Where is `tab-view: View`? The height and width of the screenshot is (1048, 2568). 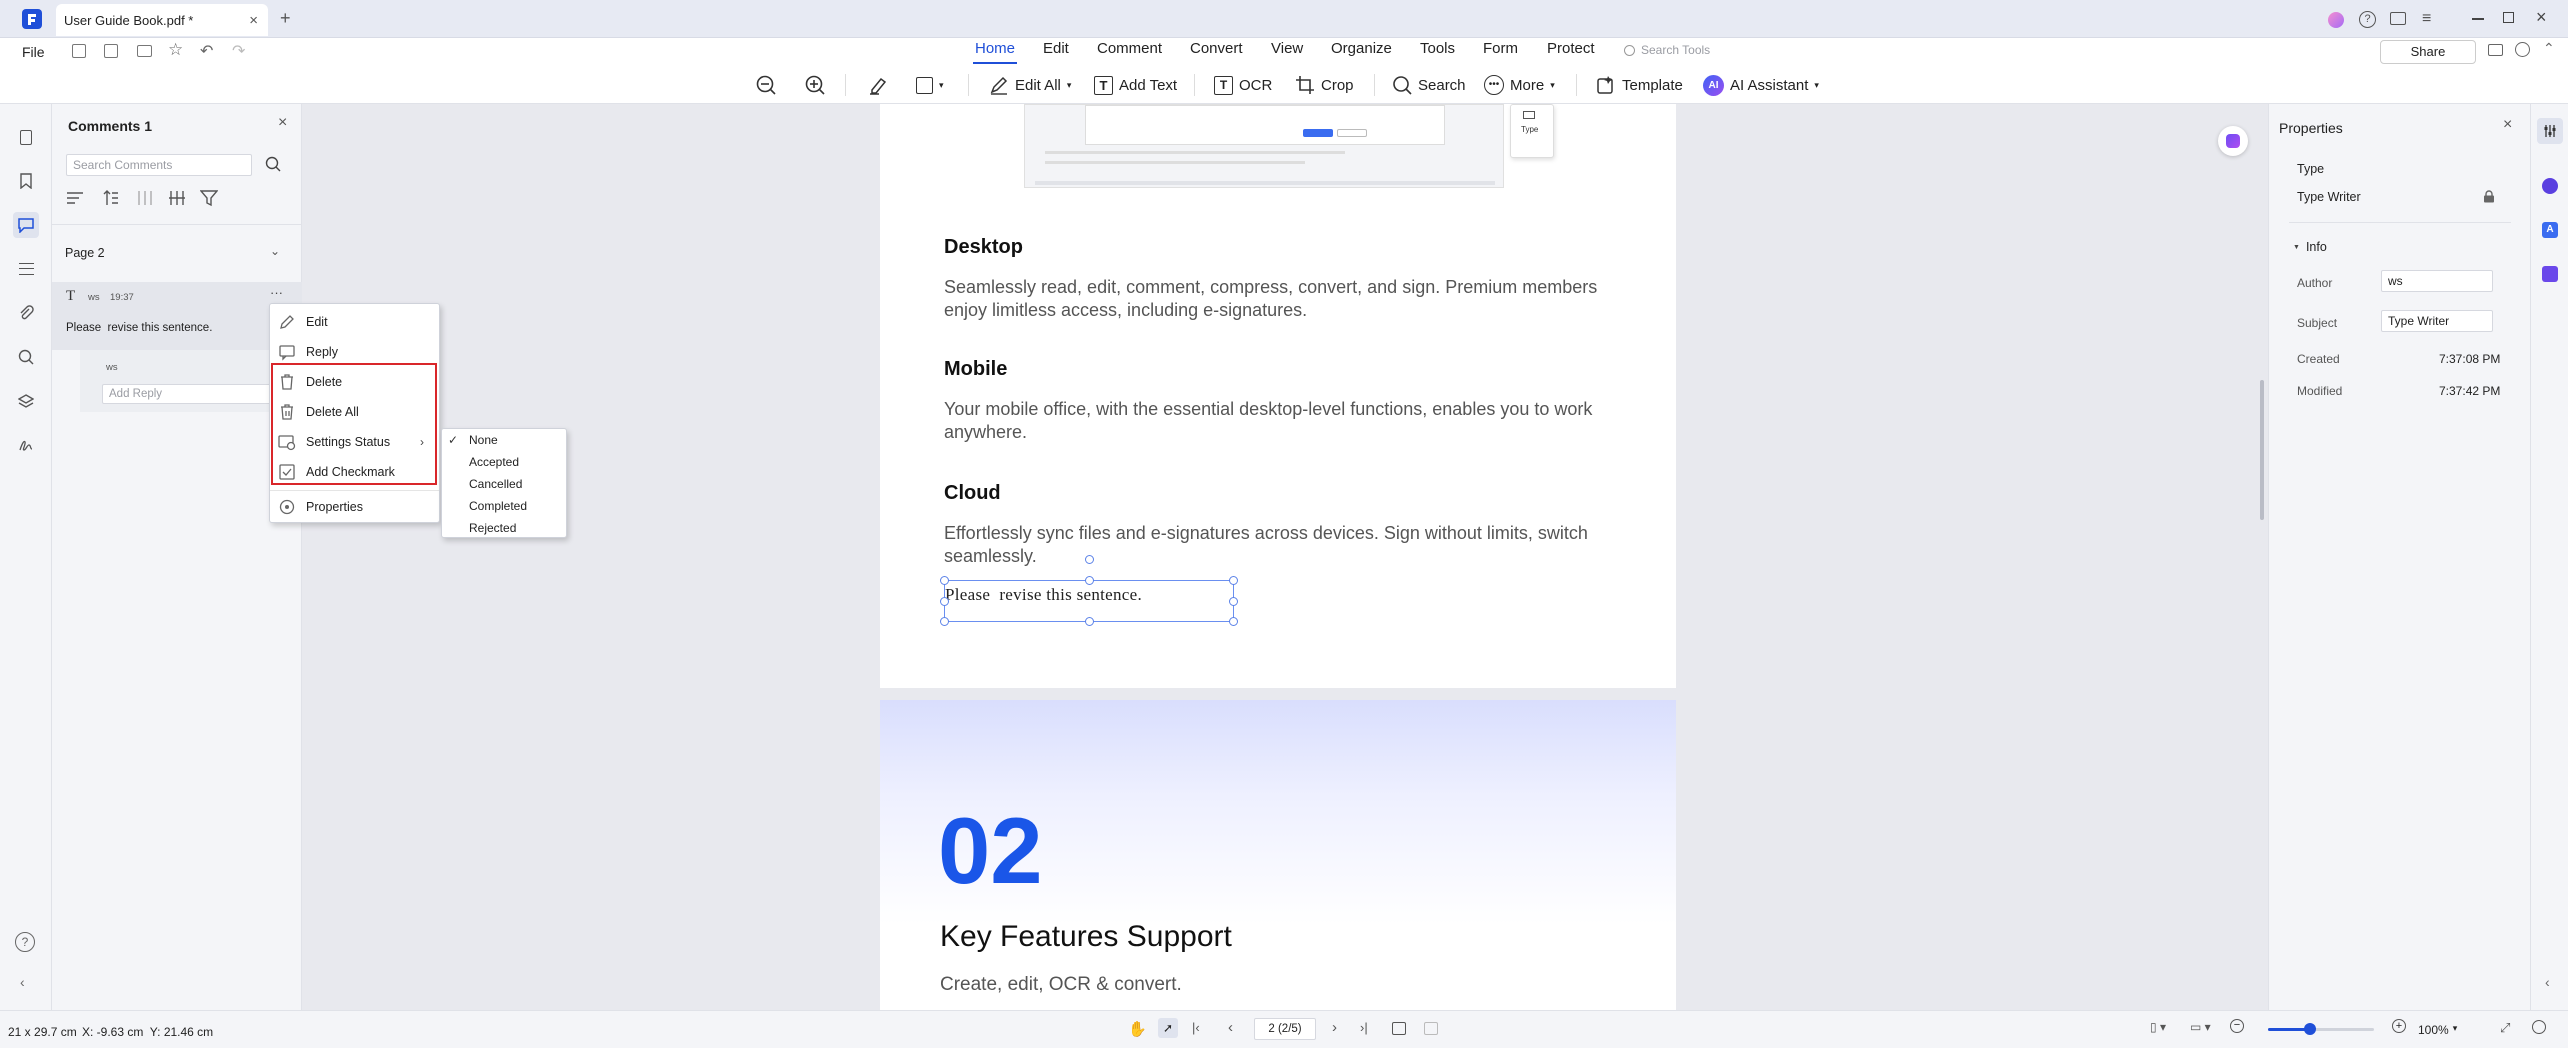 tab-view: View is located at coordinates (1287, 48).